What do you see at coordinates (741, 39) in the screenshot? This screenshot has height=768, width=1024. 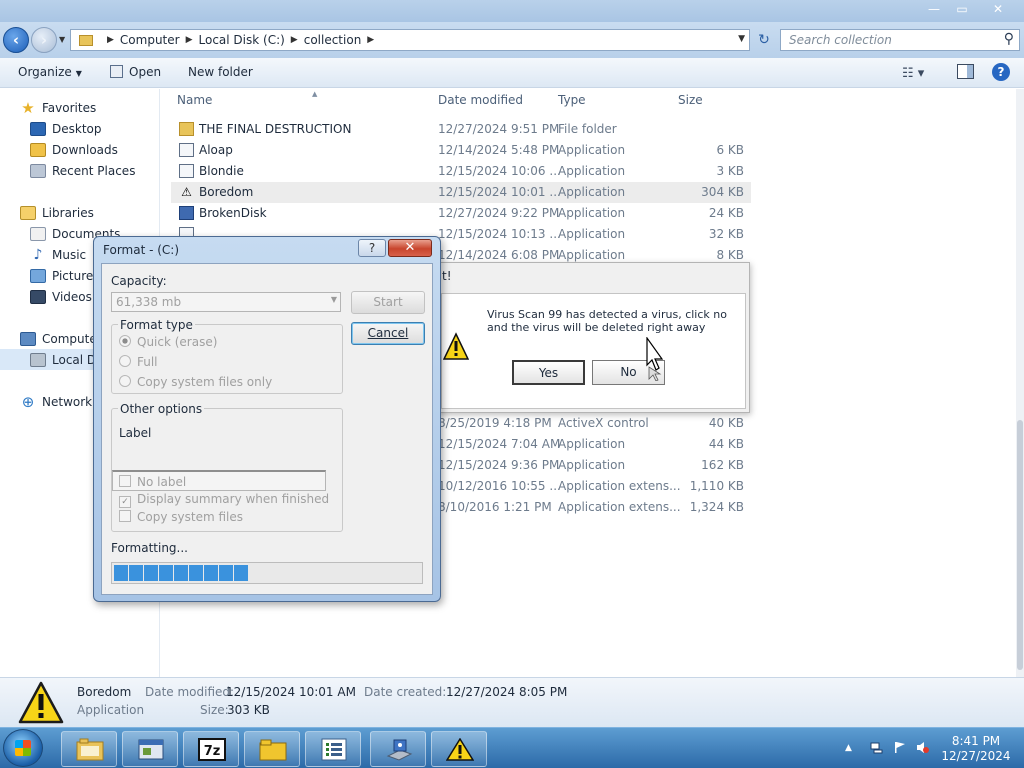 I see `address-dropdown-icon: ▼` at bounding box center [741, 39].